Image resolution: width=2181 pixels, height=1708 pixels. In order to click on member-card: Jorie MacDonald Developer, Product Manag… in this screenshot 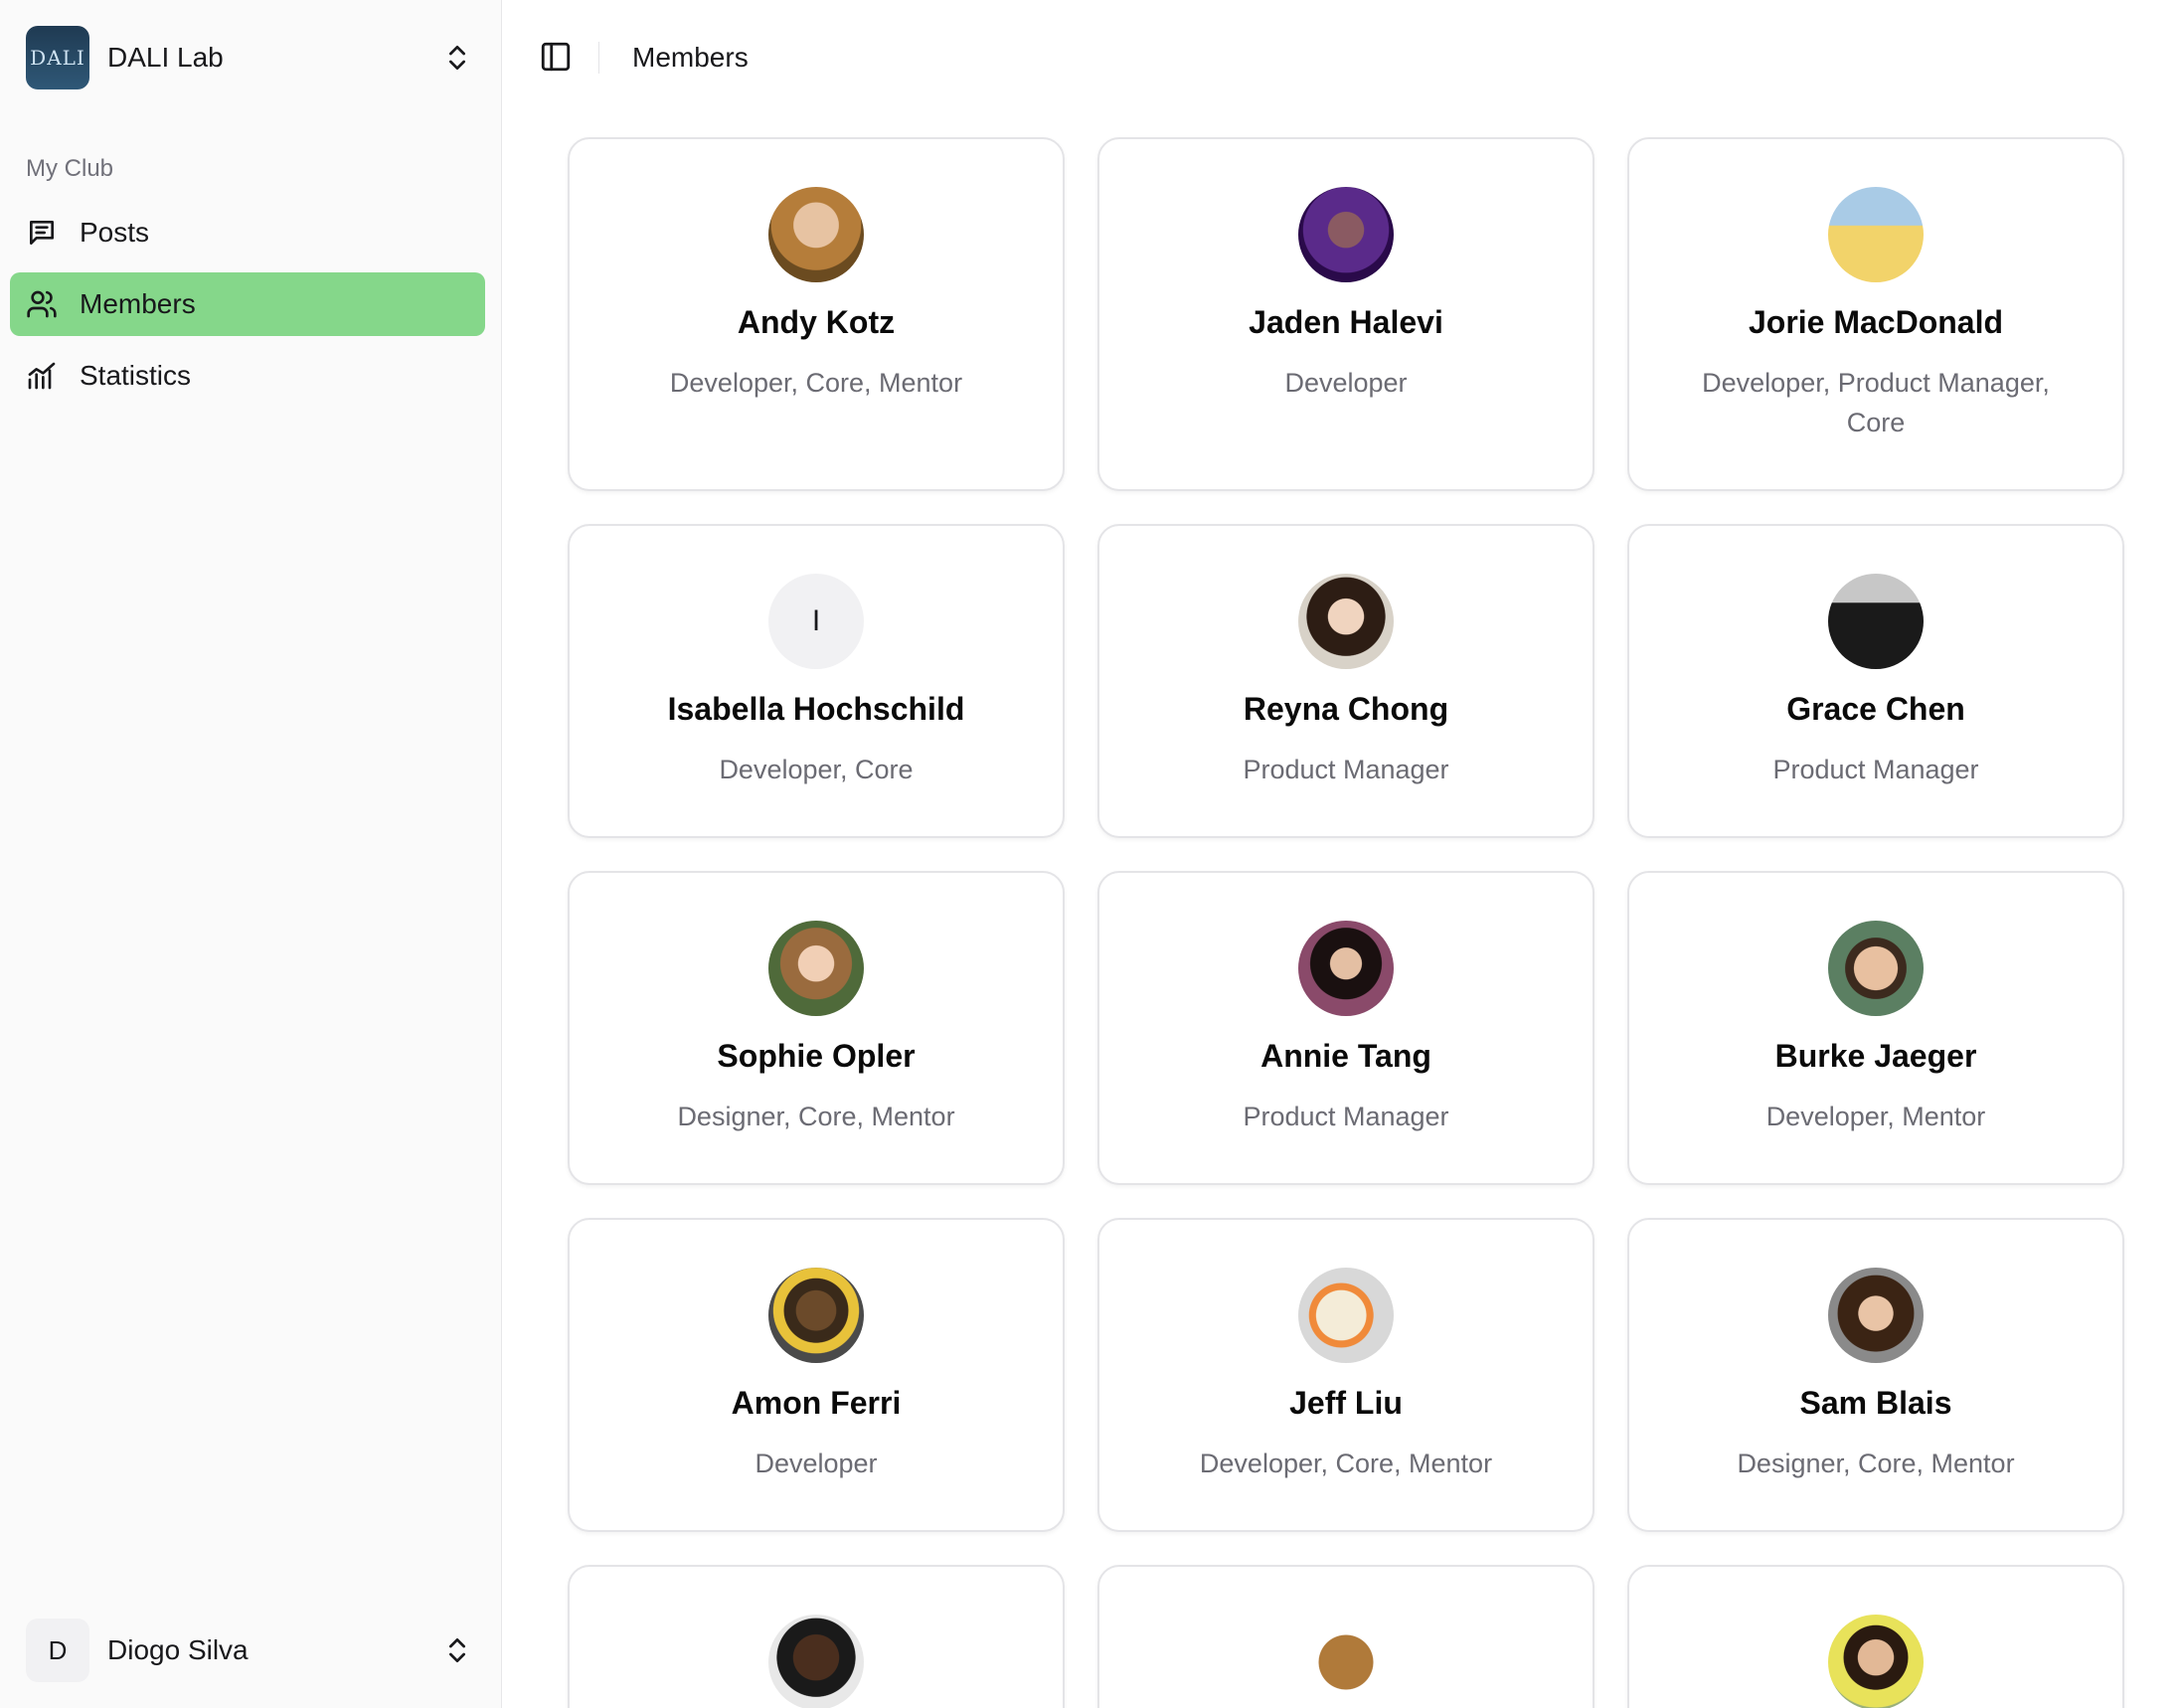, I will do `click(1875, 314)`.